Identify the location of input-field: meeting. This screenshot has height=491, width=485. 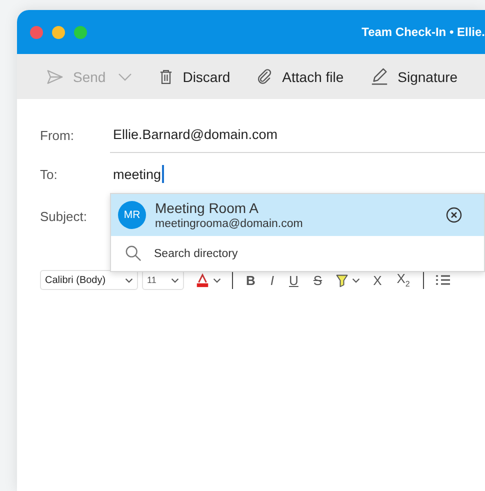
(297, 174).